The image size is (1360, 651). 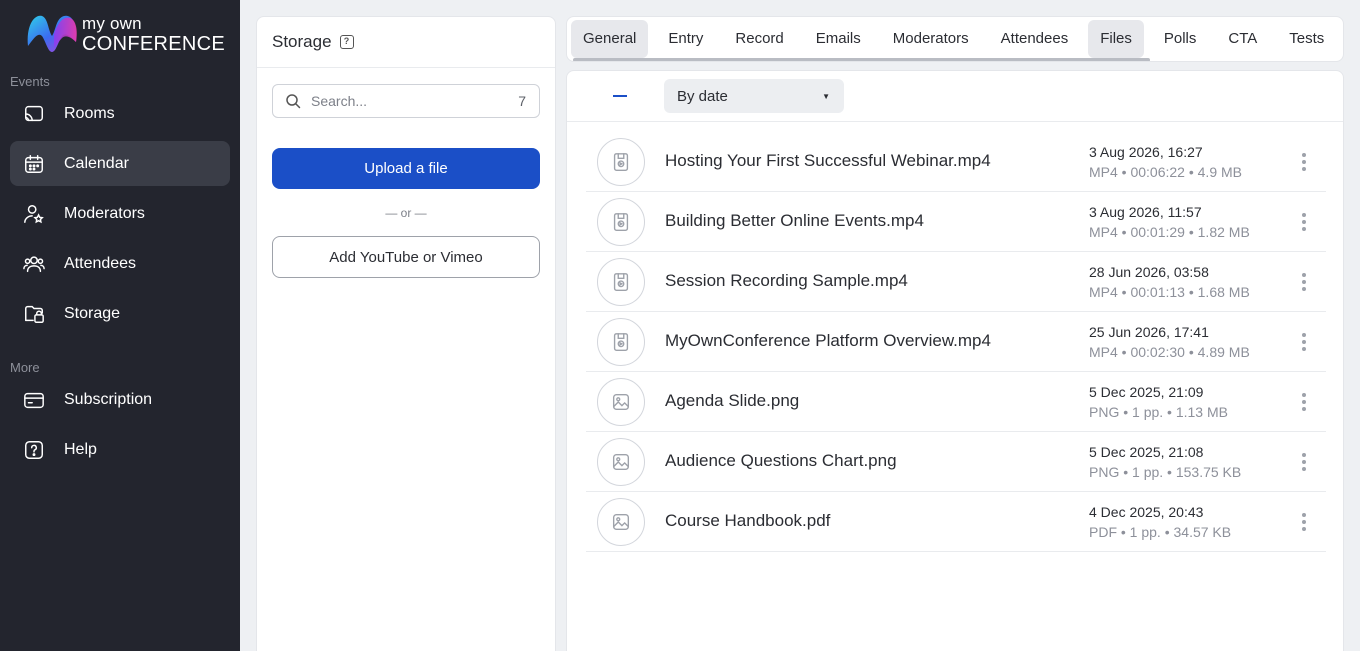 What do you see at coordinates (52, 34) in the screenshot?
I see `brand-logo-mark` at bounding box center [52, 34].